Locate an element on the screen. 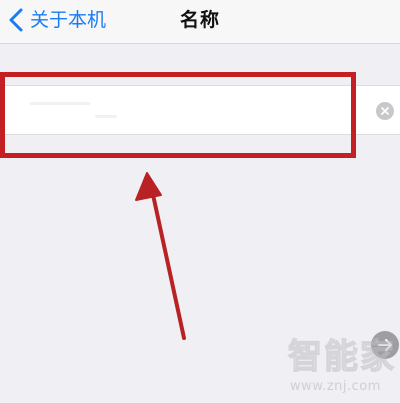  arrow-right-icon is located at coordinates (385, 345).